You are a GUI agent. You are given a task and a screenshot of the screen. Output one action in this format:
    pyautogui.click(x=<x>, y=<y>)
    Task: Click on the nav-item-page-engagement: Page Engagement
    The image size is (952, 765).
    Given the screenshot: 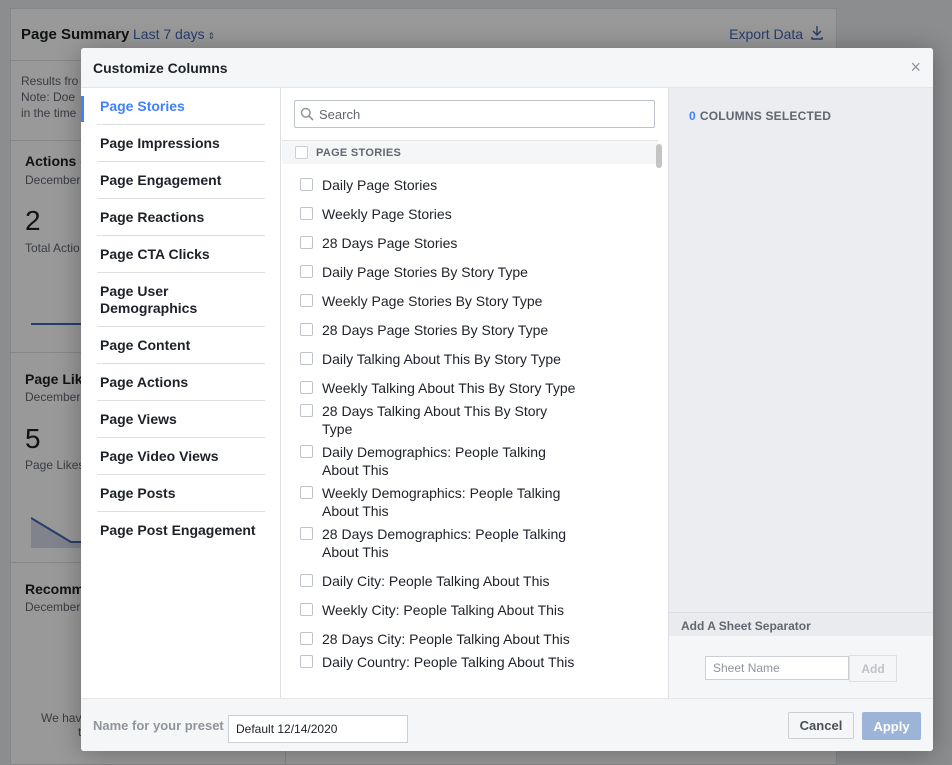 What is the action you would take?
    pyautogui.click(x=181, y=180)
    